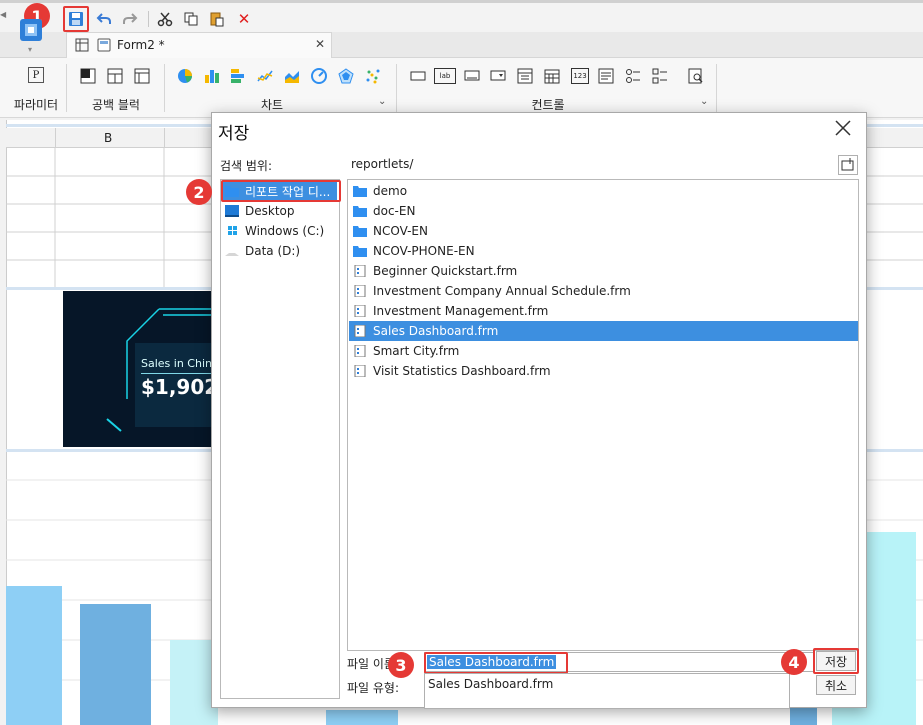  I want to click on label-control-icon: lab, so click(445, 76).